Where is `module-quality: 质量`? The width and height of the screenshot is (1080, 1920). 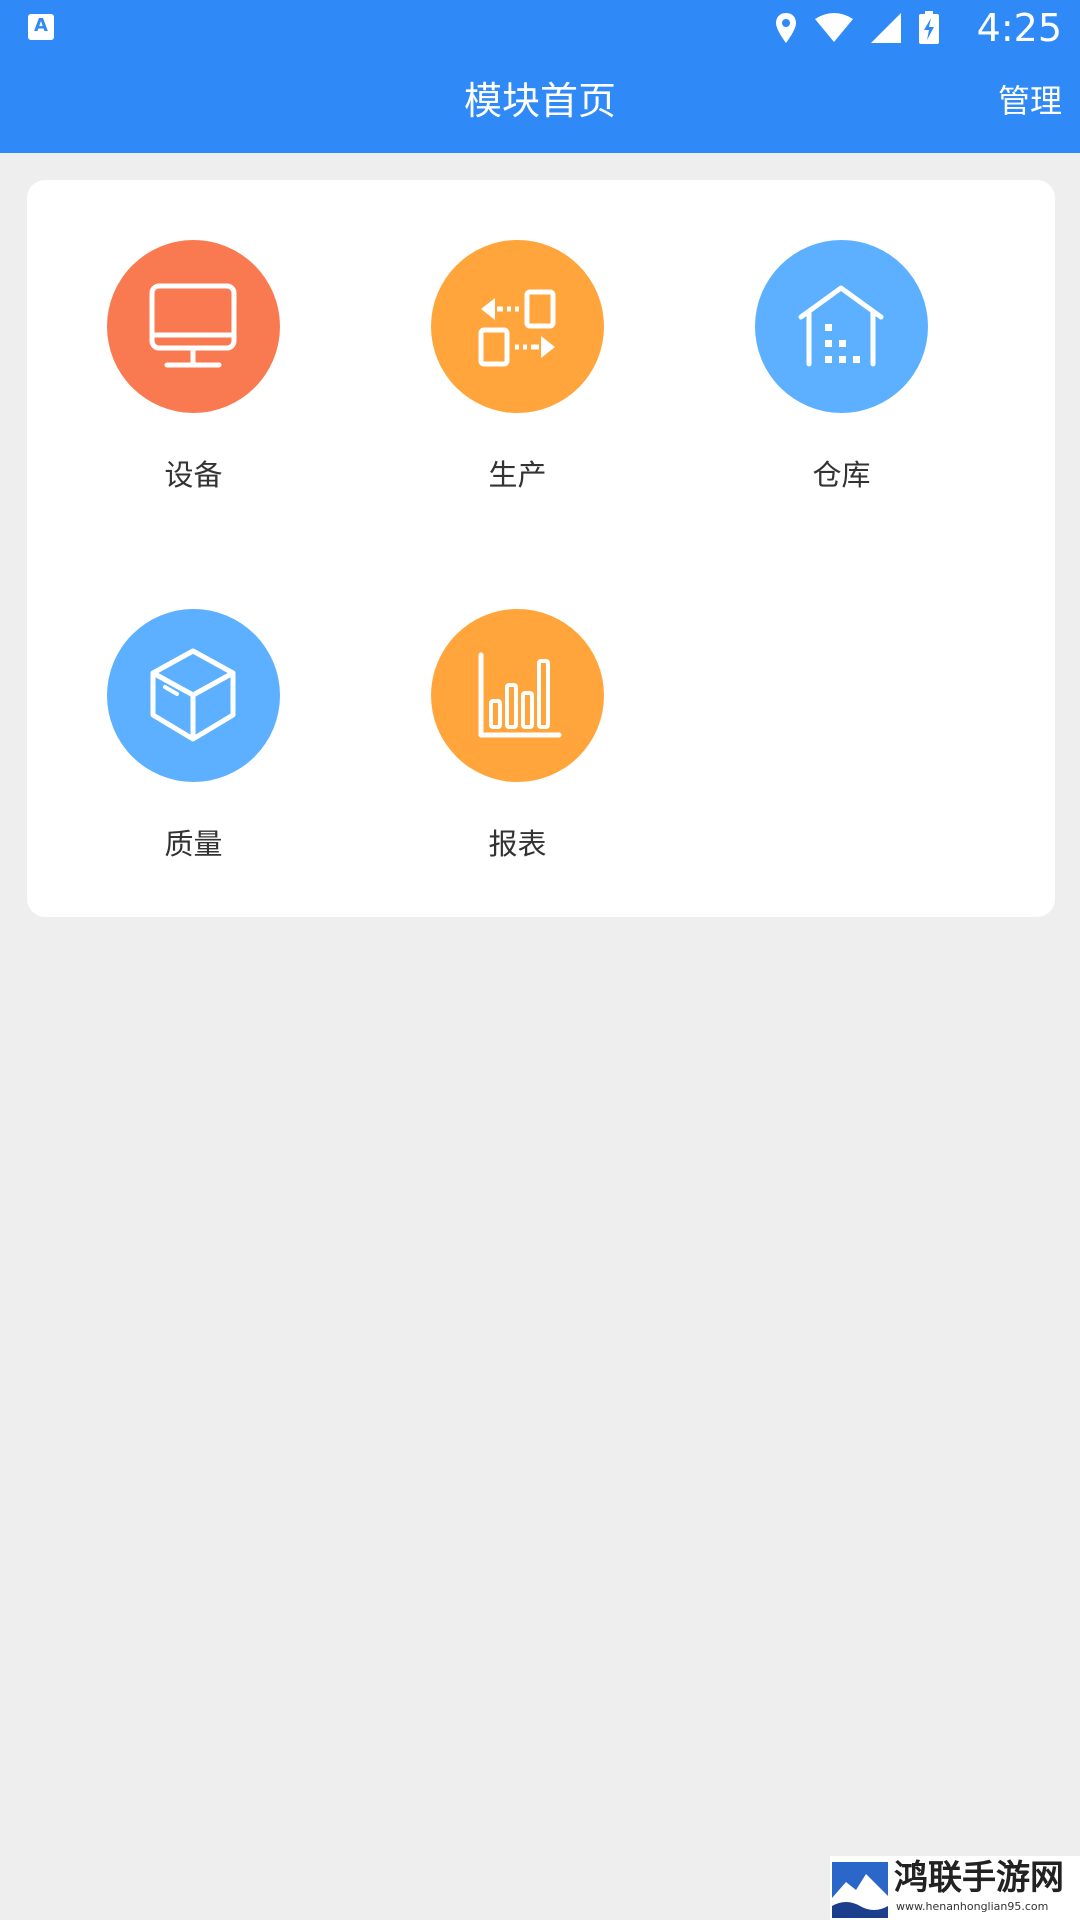
module-quality: 质量 is located at coordinates (177, 705).